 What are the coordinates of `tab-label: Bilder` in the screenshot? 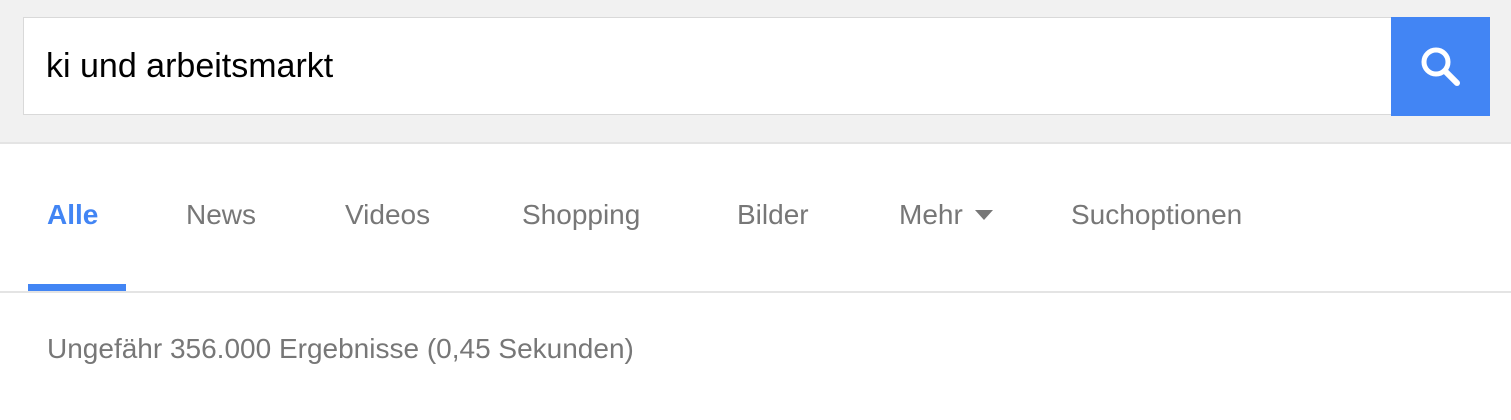 It's located at (773, 214).